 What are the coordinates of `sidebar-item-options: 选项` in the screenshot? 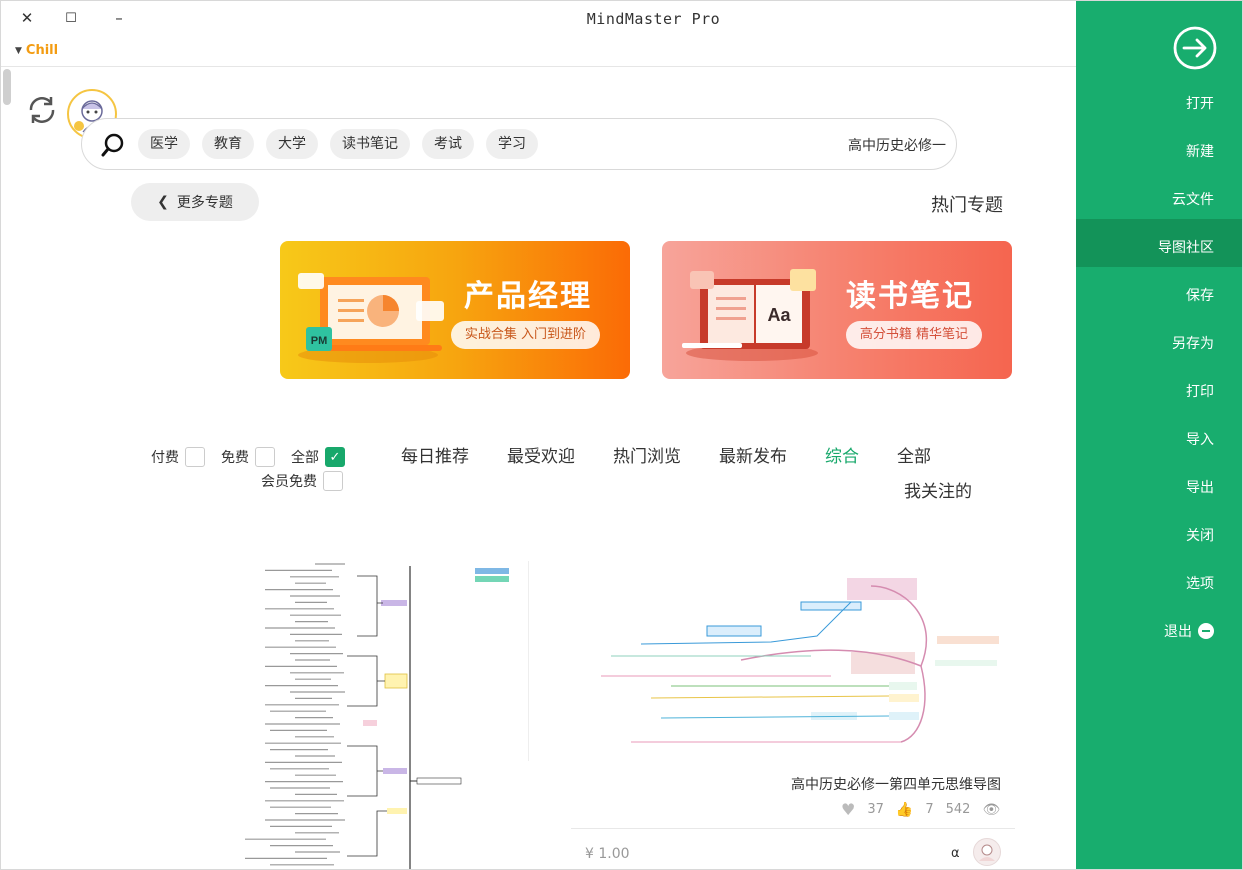 It's located at (1200, 583).